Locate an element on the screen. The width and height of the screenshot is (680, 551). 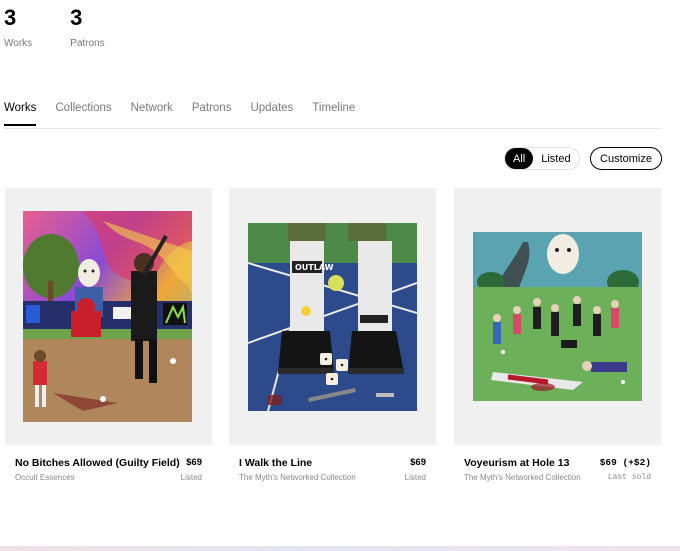
tabs-divider is located at coordinates (332, 128).